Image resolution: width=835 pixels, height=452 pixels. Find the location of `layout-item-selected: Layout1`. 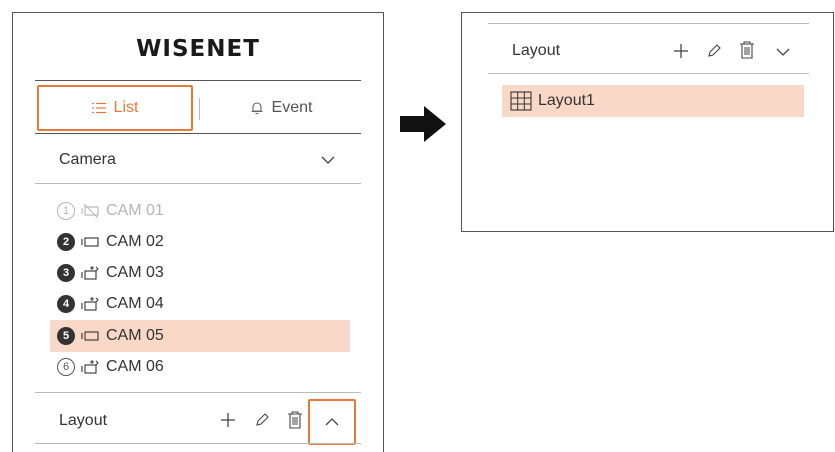

layout-item-selected: Layout1 is located at coordinates (653, 101).